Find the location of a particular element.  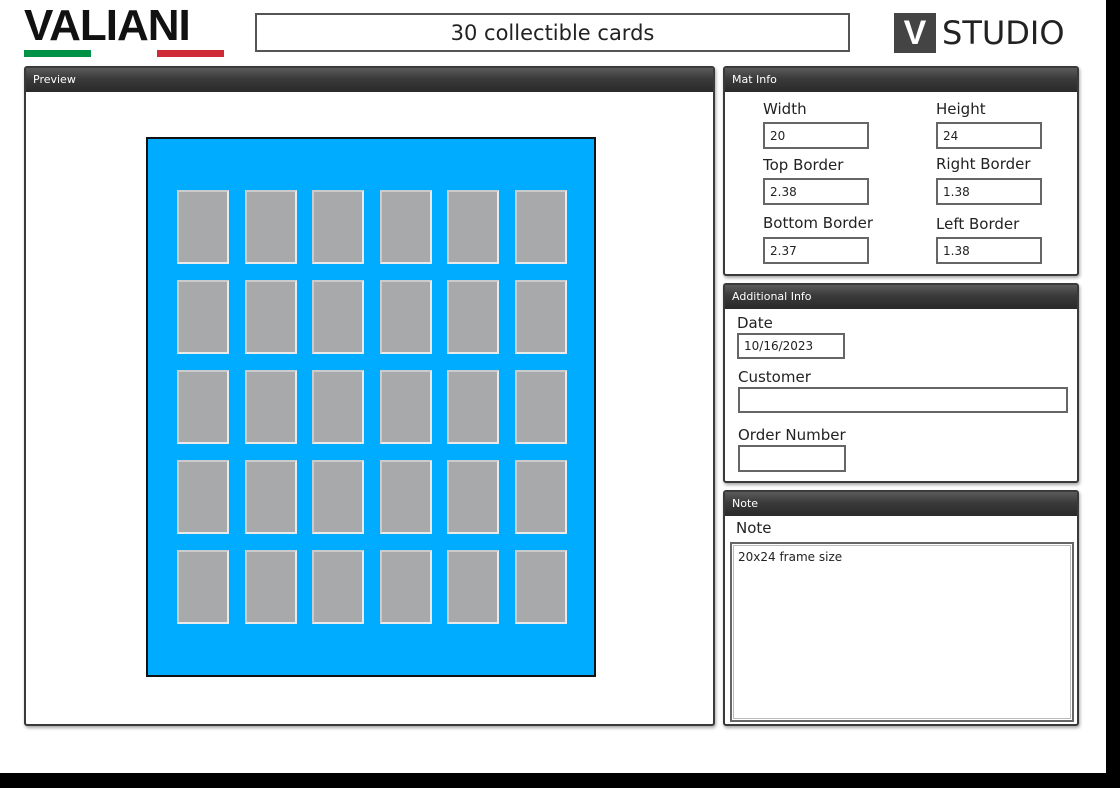

top-border-input is located at coordinates (816, 191).